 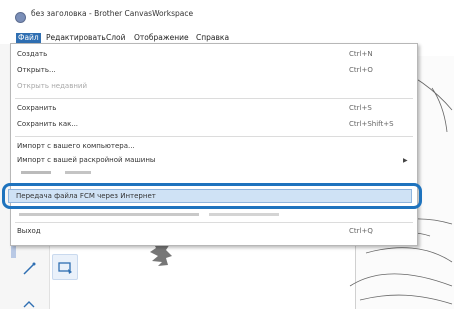 I want to click on vine-curve, so click(x=439, y=110).